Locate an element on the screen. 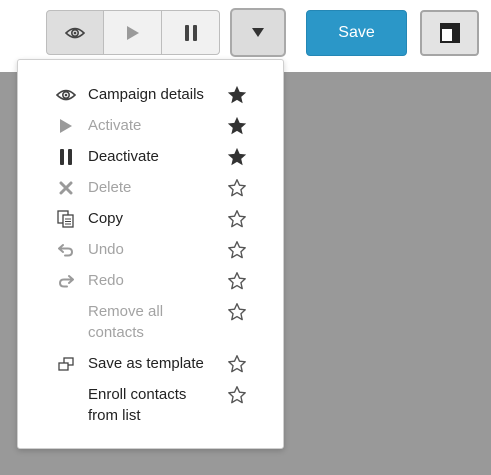  menu-item-label: Undo is located at coordinates (106, 249).